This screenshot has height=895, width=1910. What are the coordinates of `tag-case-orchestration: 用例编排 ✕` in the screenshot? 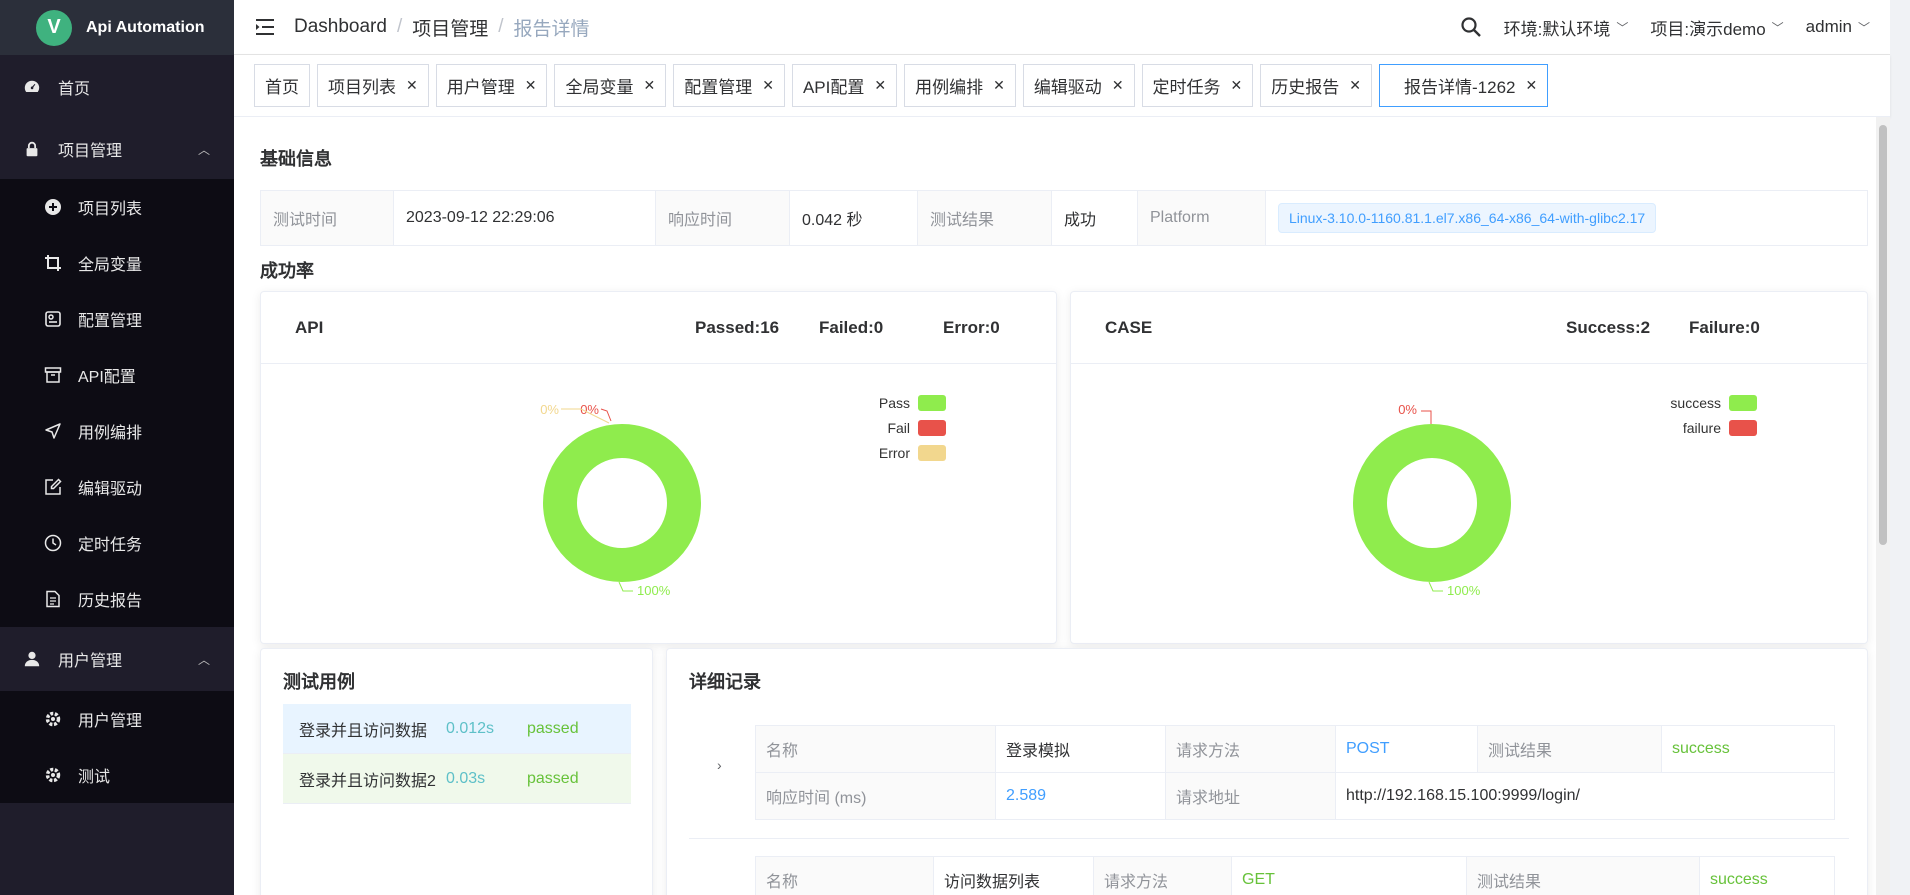 It's located at (960, 85).